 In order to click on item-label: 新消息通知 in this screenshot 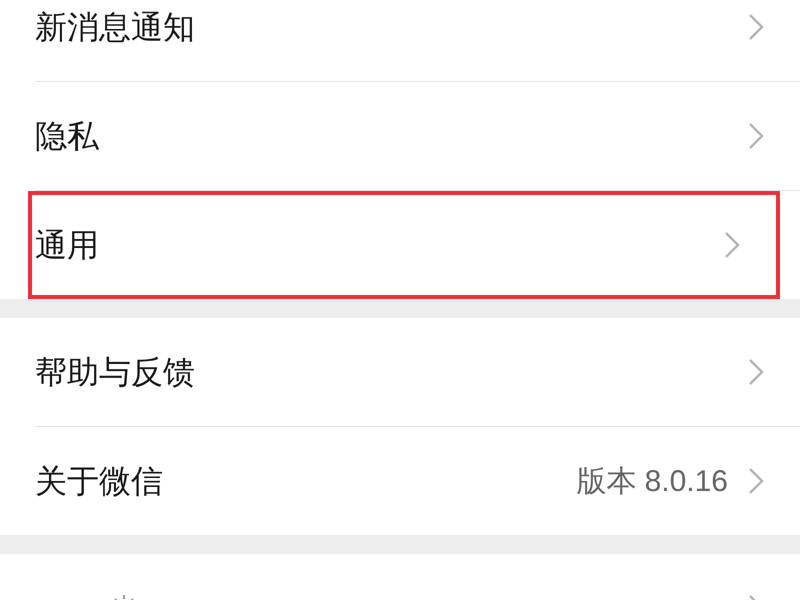, I will do `click(115, 27)`.